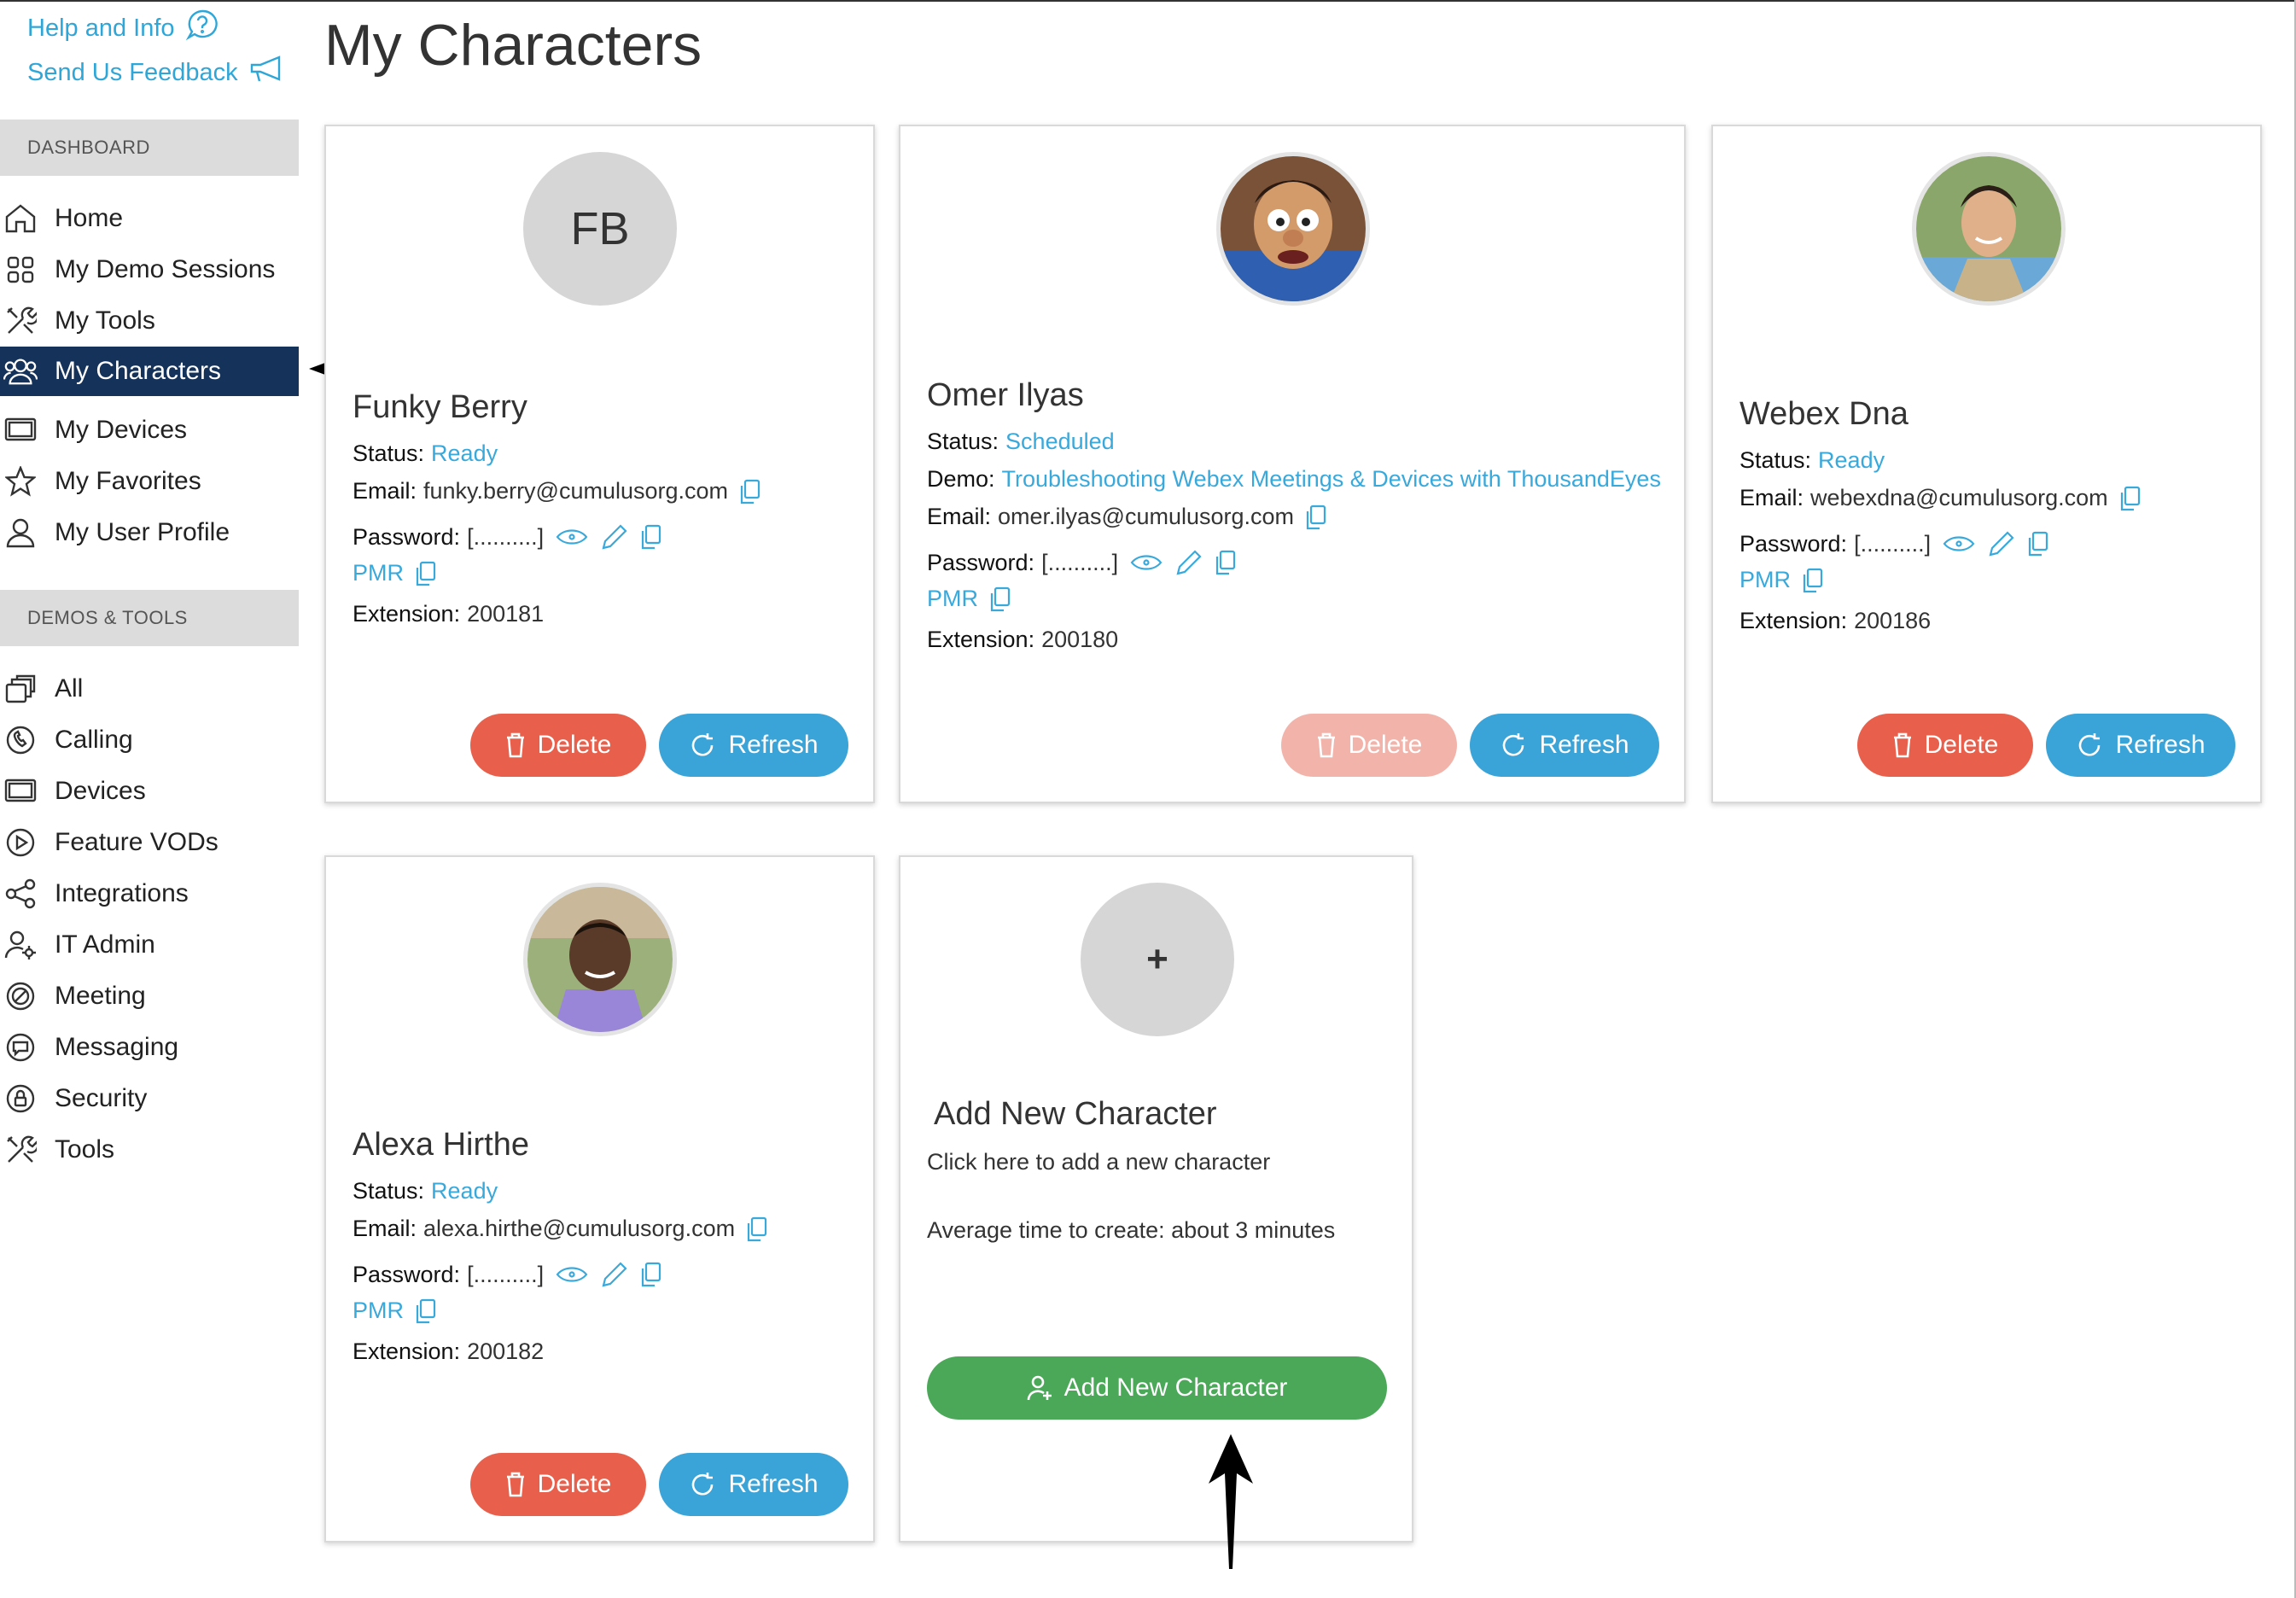 This screenshot has height=1598, width=2296. What do you see at coordinates (1131, 1230) in the screenshot?
I see `add-card-time-note: Average time to create: about 3 minutes` at bounding box center [1131, 1230].